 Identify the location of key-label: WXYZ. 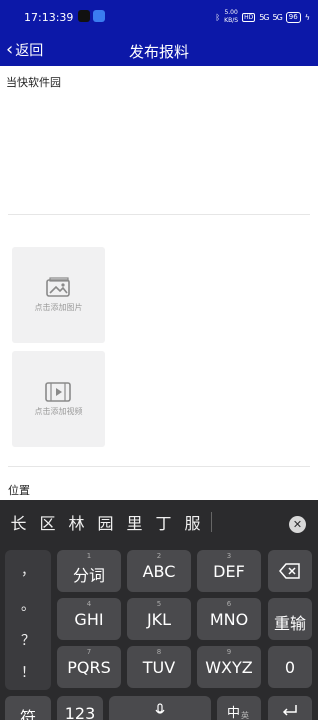
(229, 667).